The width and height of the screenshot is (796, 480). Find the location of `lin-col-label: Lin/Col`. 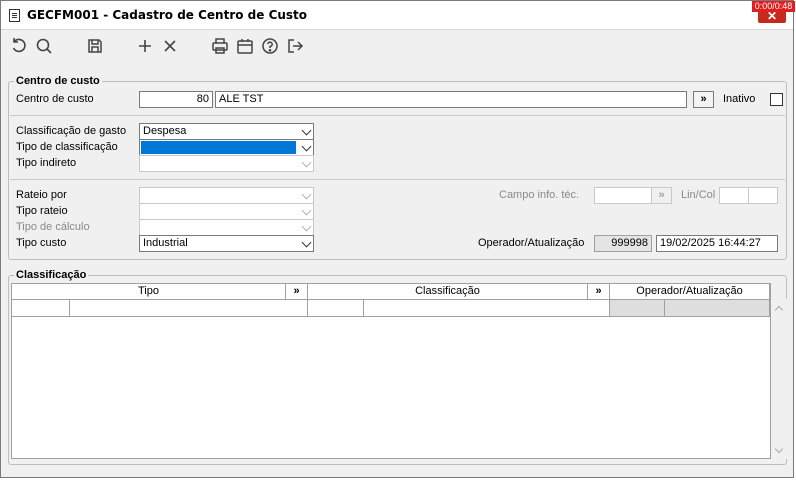

lin-col-label: Lin/Col is located at coordinates (698, 195).